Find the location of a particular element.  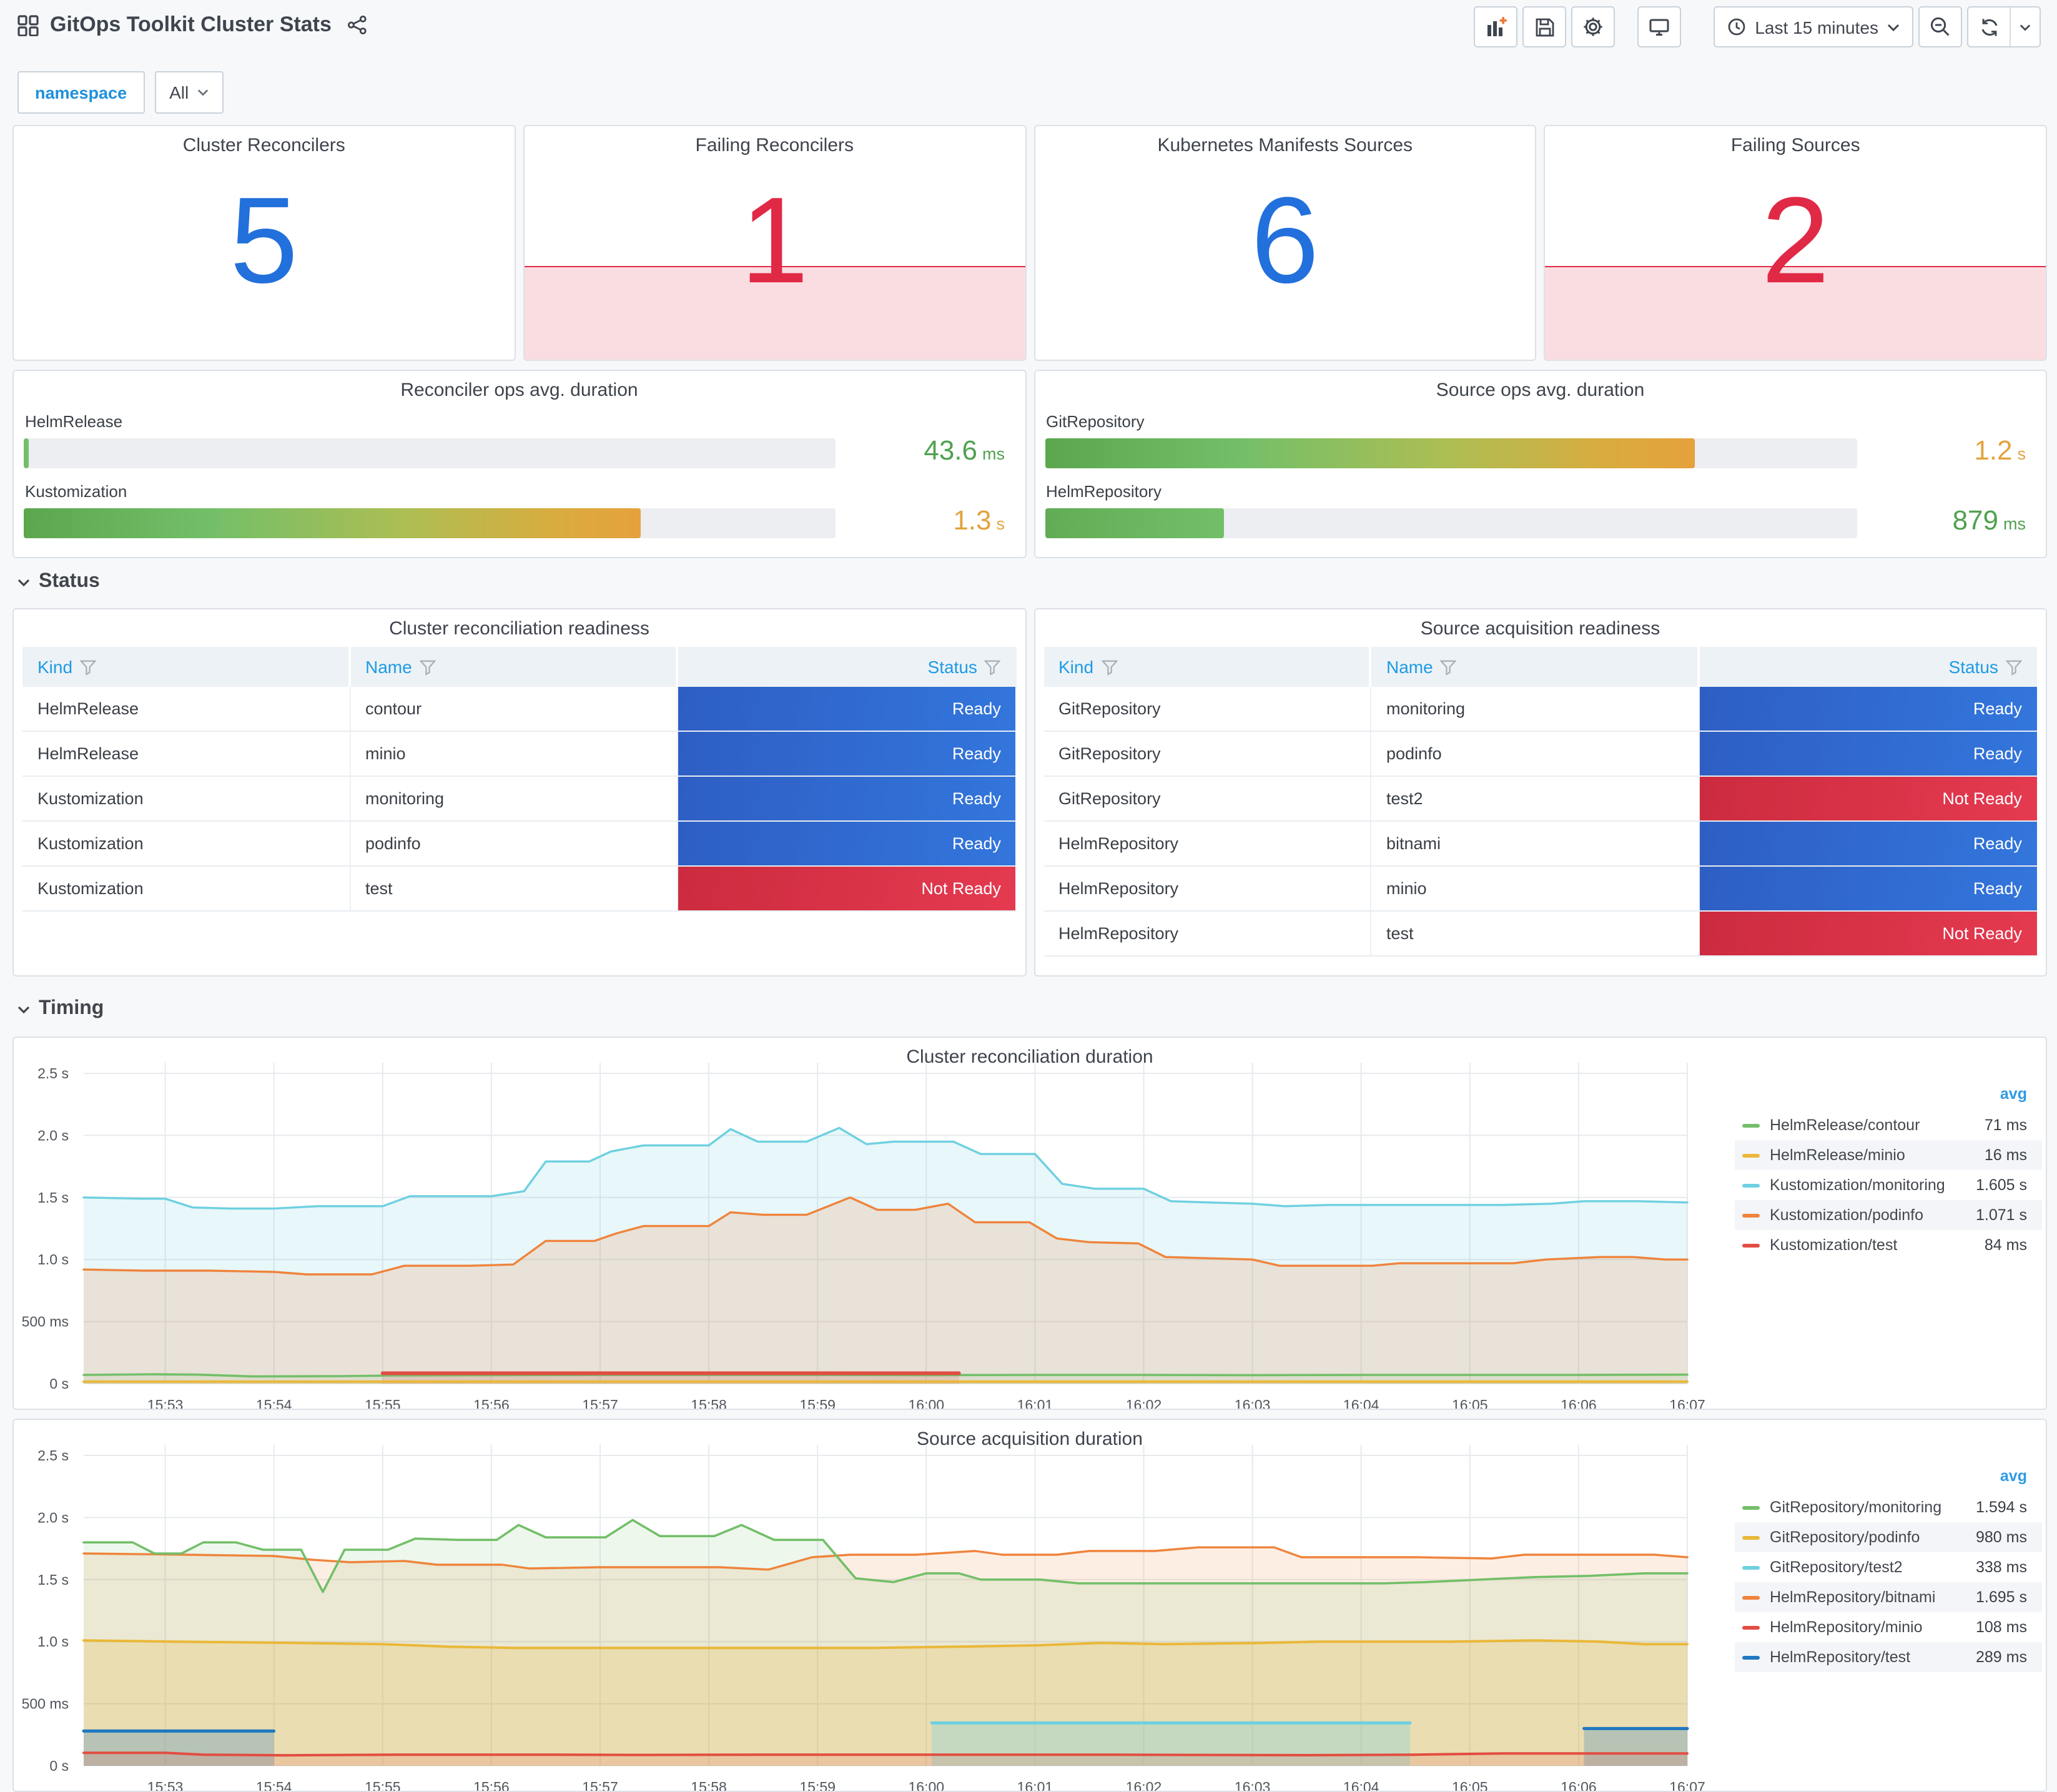

legend-item: HelmRepository/minio 108 ms is located at coordinates (1888, 1627).